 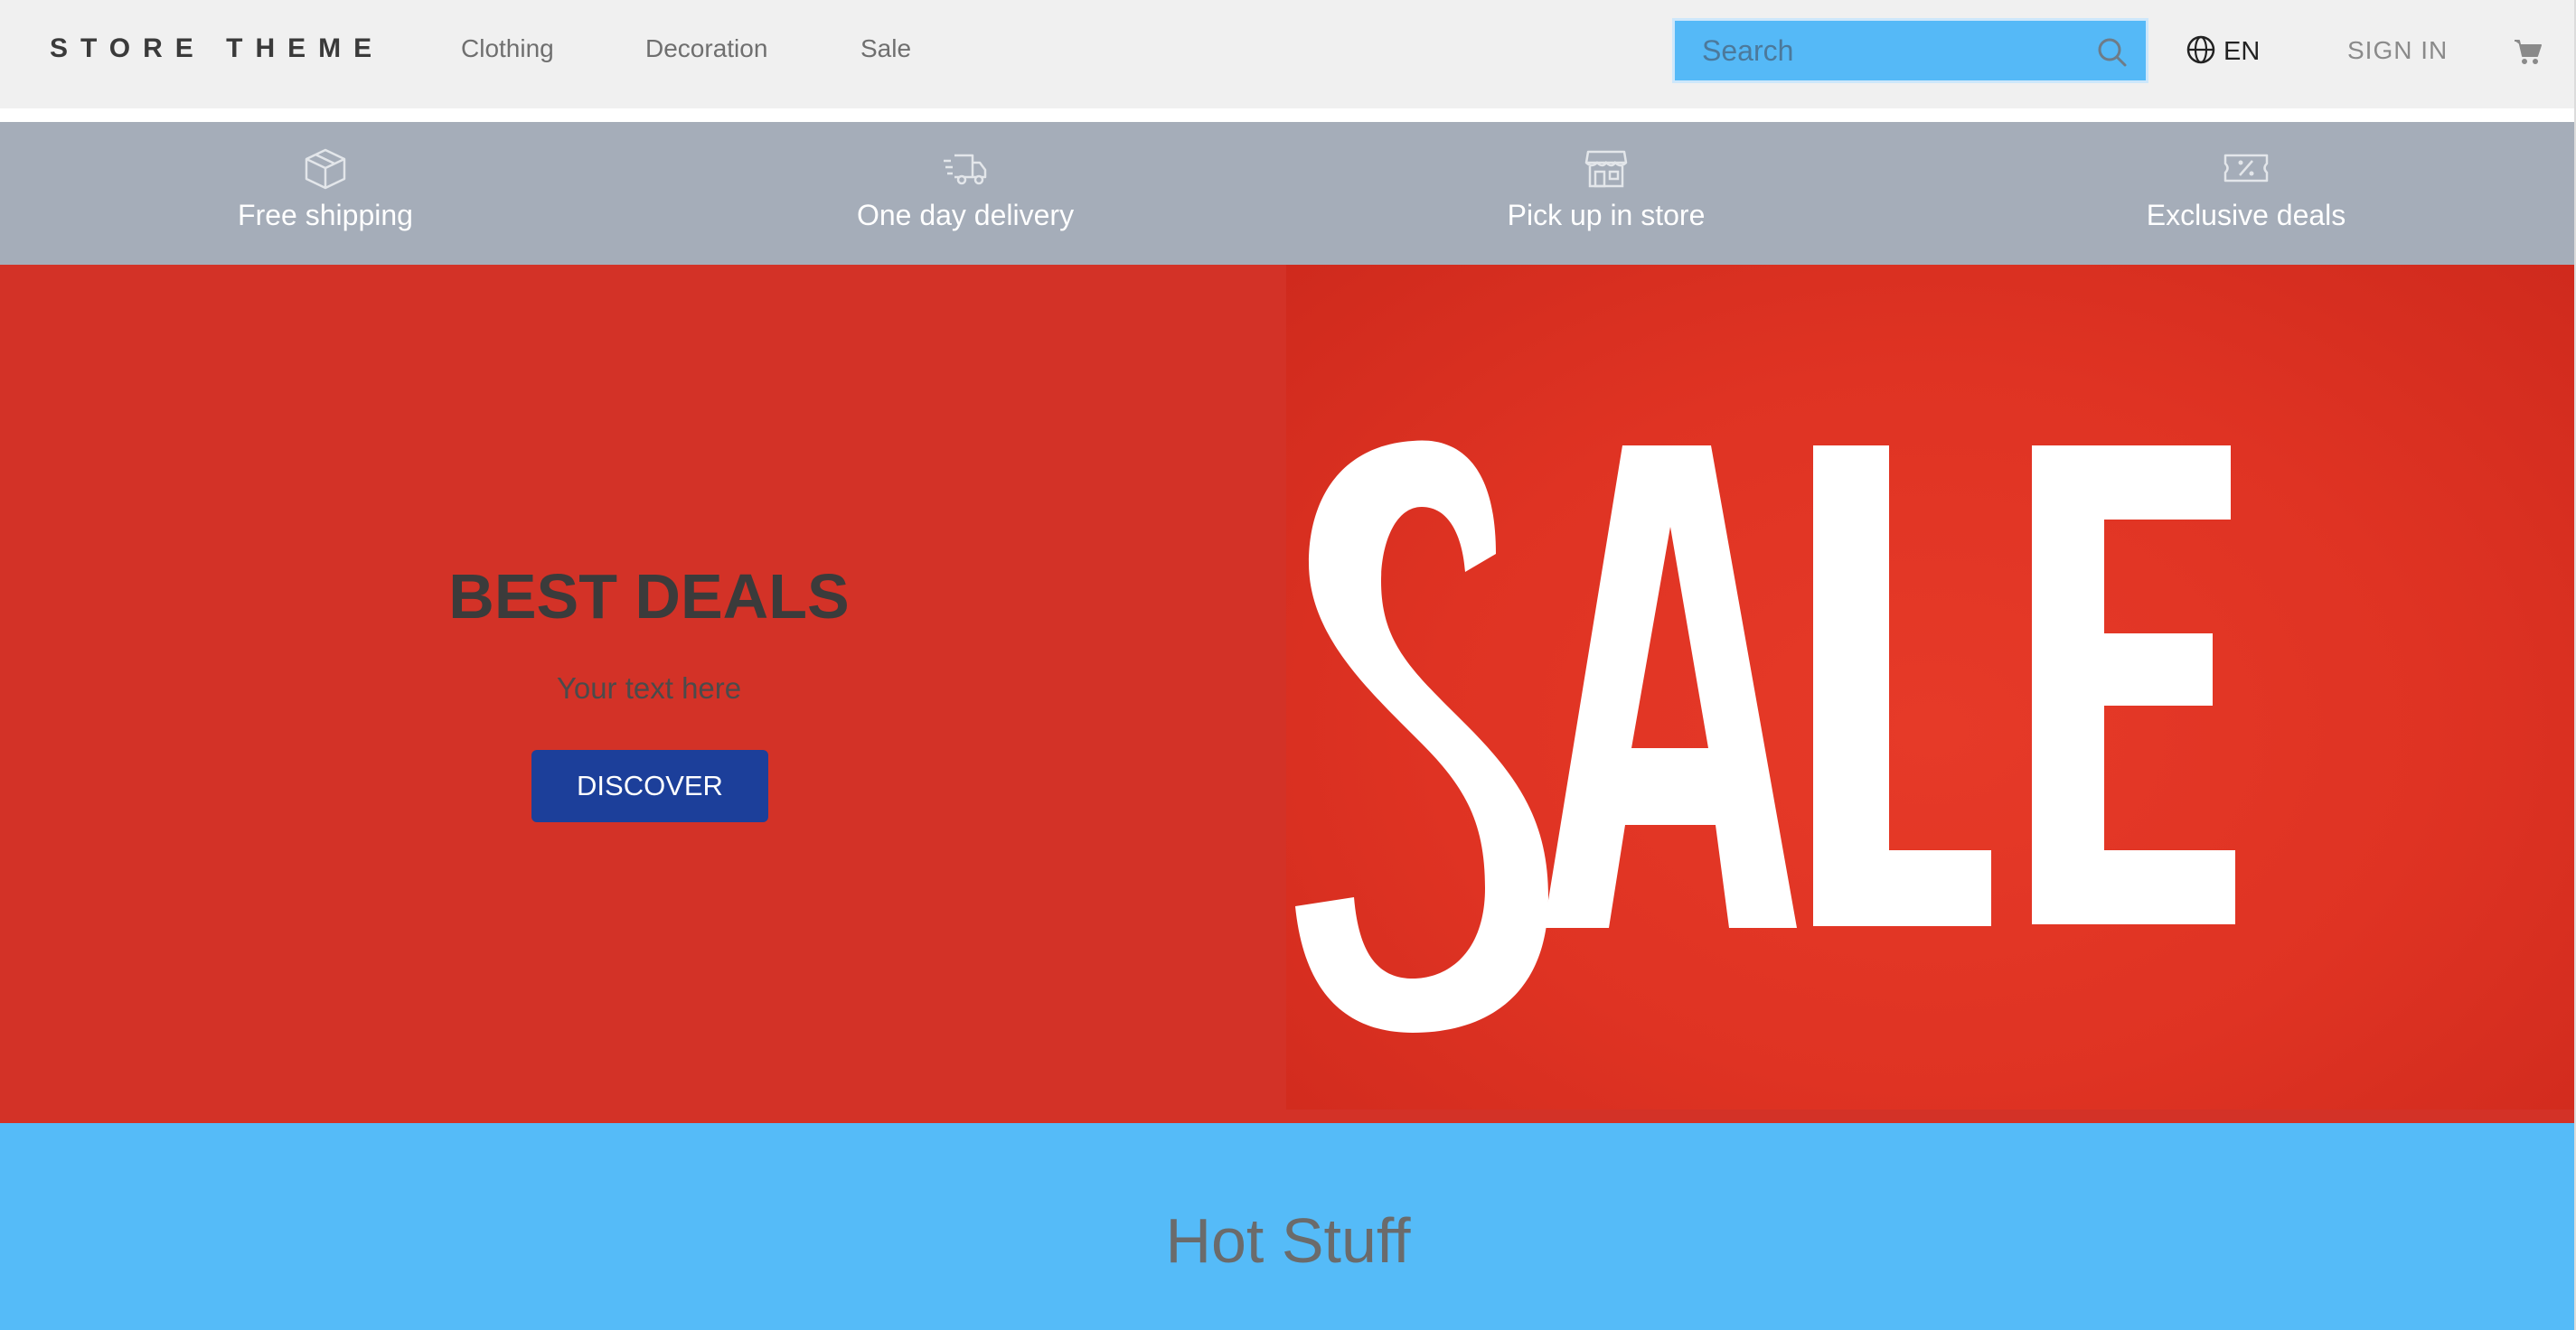 I want to click on nav-item-clothing: Clothing, so click(x=508, y=48).